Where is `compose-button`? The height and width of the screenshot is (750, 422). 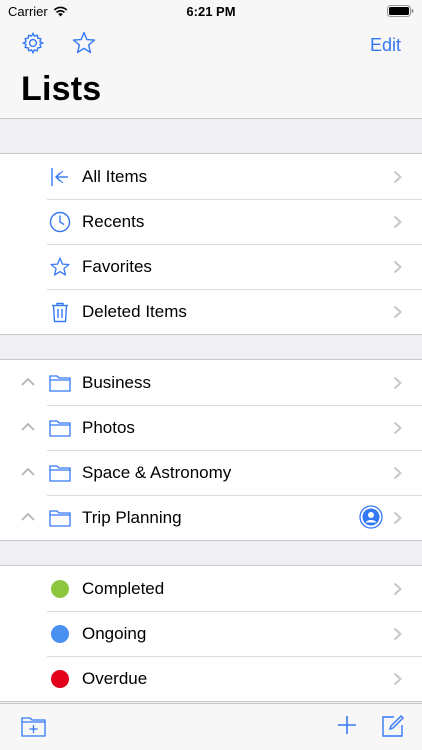 compose-button is located at coordinates (393, 728).